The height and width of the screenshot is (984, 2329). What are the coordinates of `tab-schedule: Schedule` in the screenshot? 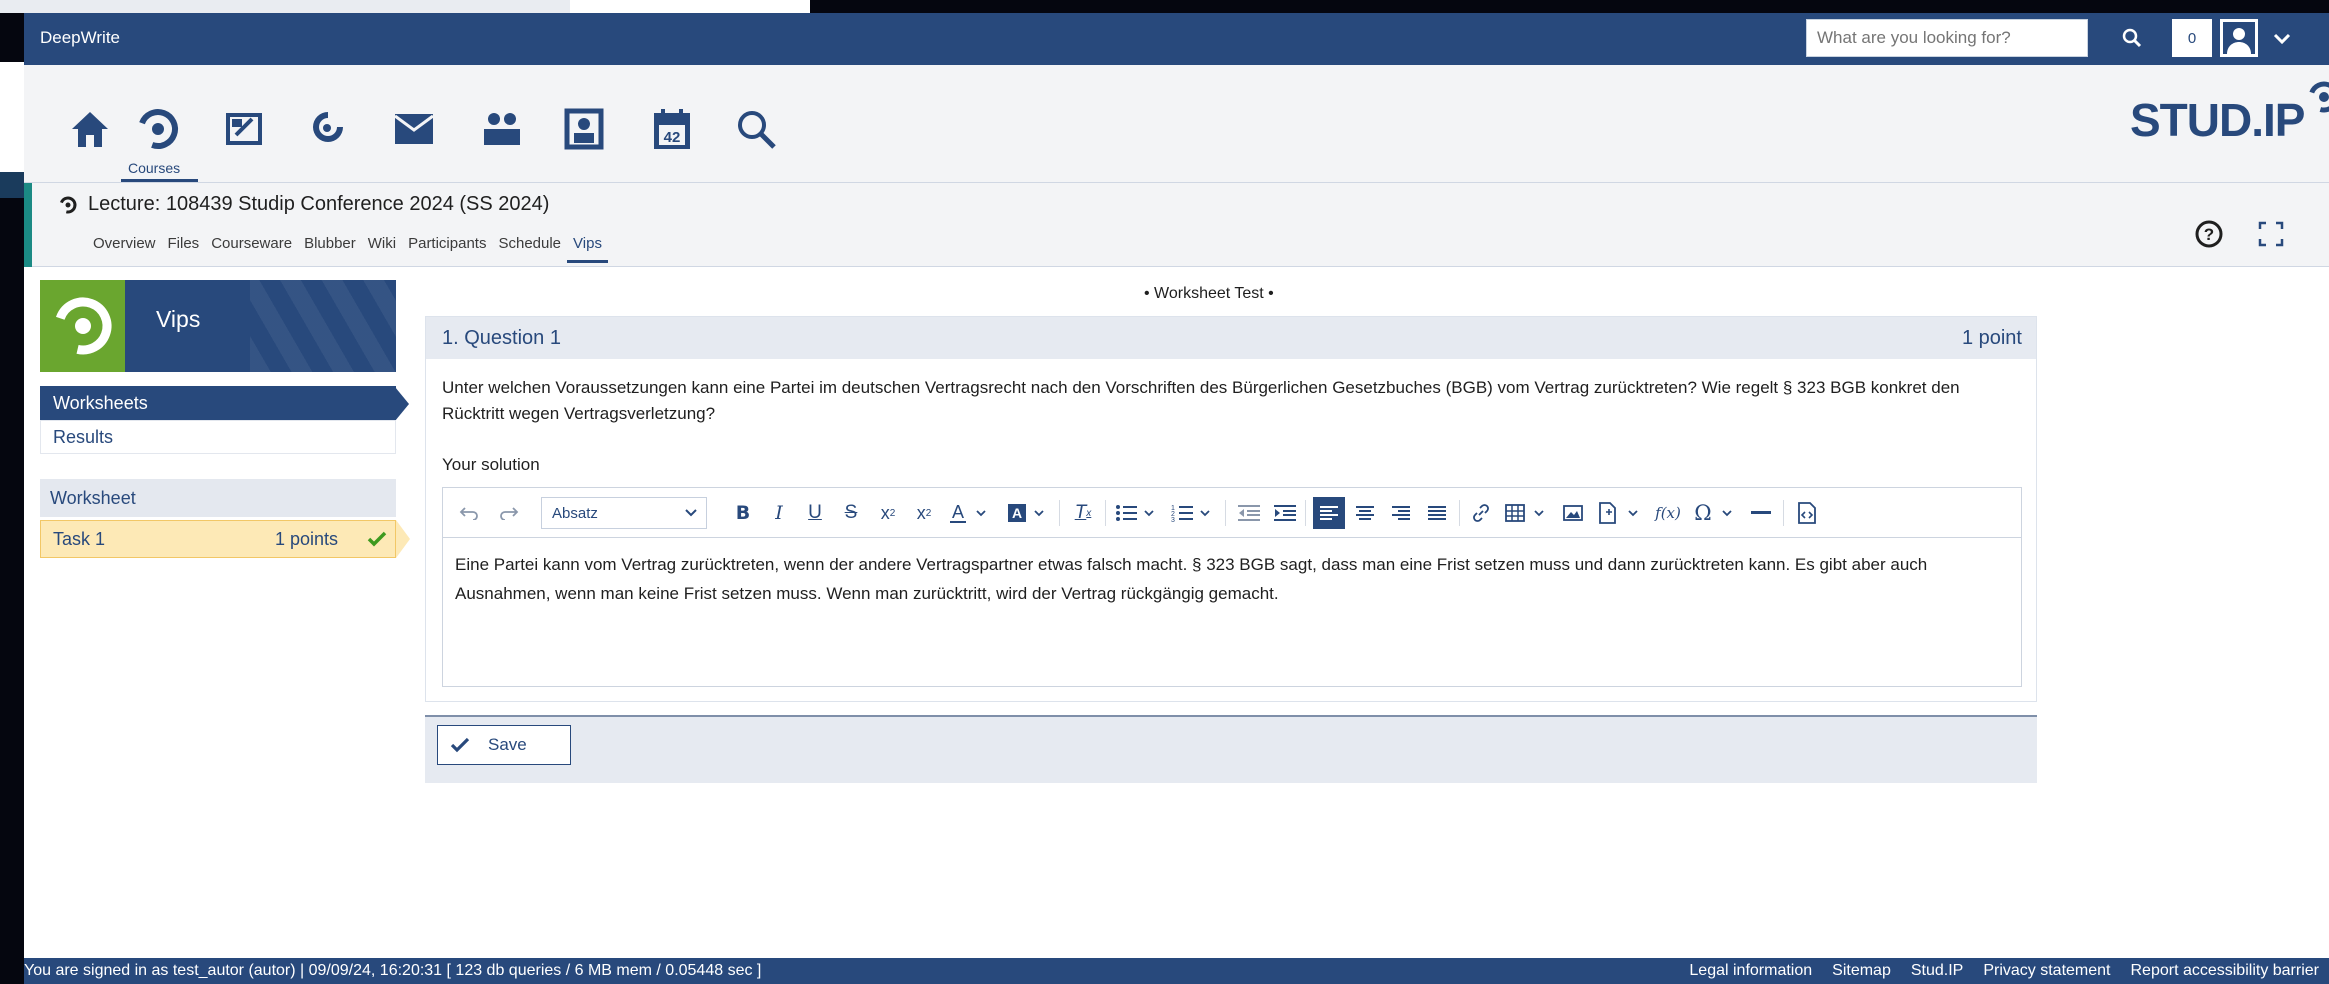 It's located at (529, 249).